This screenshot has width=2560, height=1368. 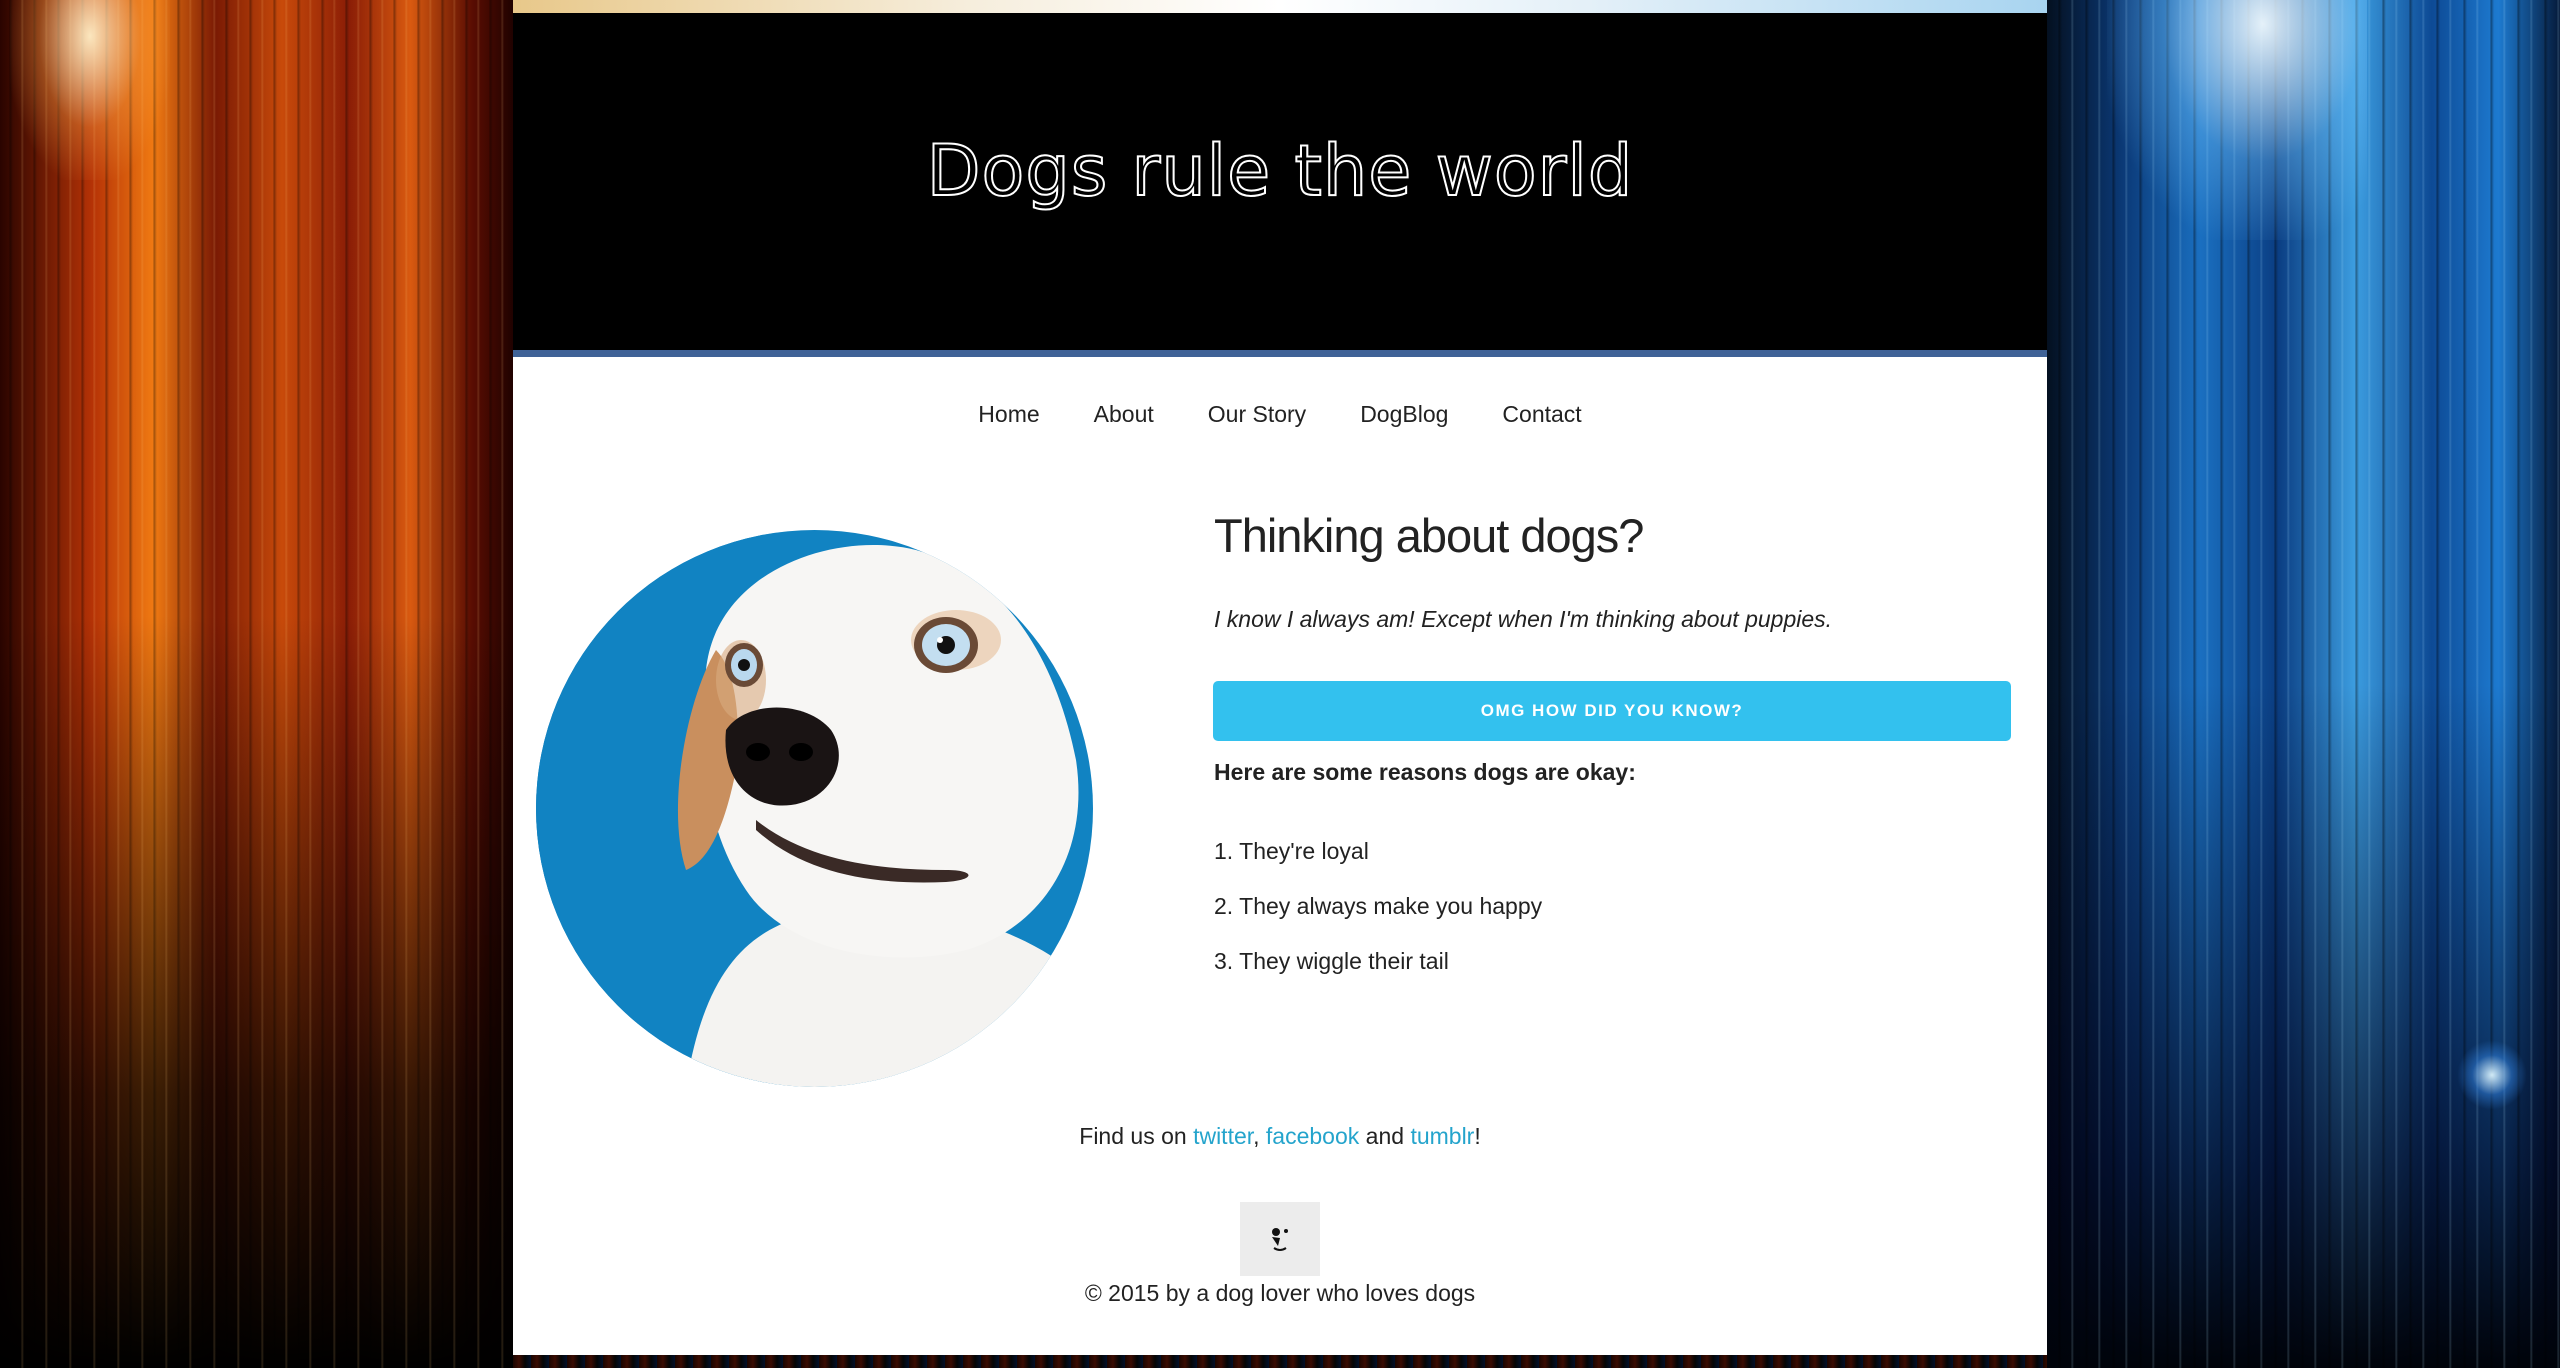 I want to click on main-heading: Thinking about dogs?, so click(x=1429, y=535).